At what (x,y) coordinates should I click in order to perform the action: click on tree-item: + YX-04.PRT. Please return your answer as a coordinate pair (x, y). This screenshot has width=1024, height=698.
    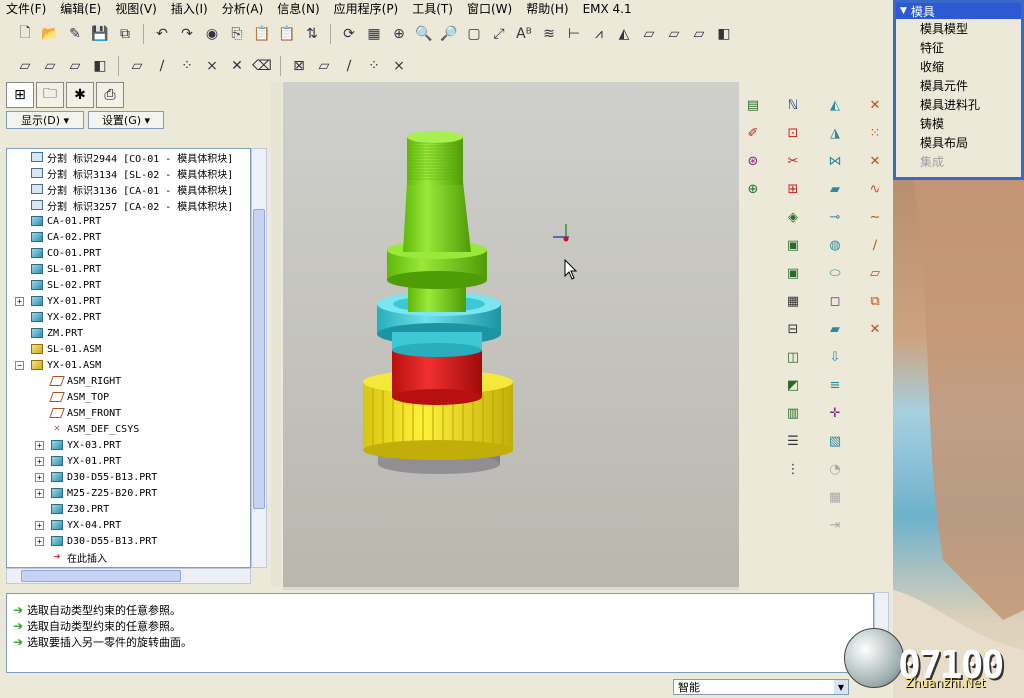
    Looking at the image, I should click on (128, 525).